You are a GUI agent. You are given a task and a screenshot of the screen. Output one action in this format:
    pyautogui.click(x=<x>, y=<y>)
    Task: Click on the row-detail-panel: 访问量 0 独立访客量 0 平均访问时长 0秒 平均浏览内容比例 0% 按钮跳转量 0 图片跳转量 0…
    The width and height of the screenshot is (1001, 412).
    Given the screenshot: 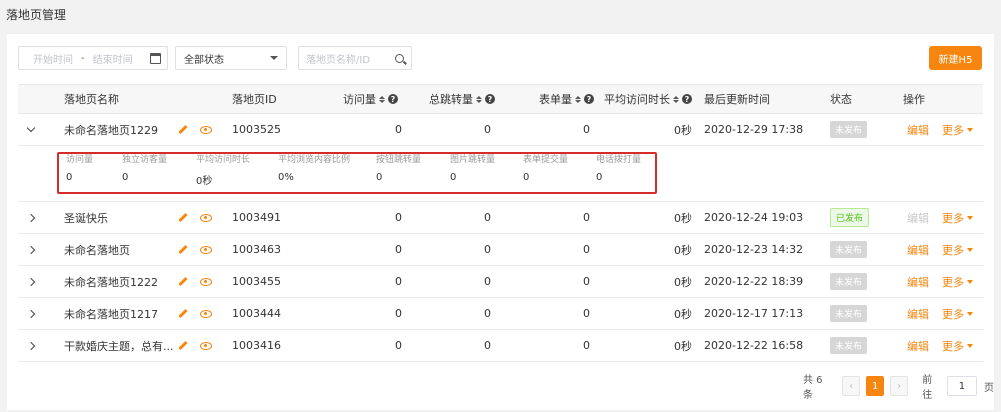 What is the action you would take?
    pyautogui.click(x=500, y=174)
    